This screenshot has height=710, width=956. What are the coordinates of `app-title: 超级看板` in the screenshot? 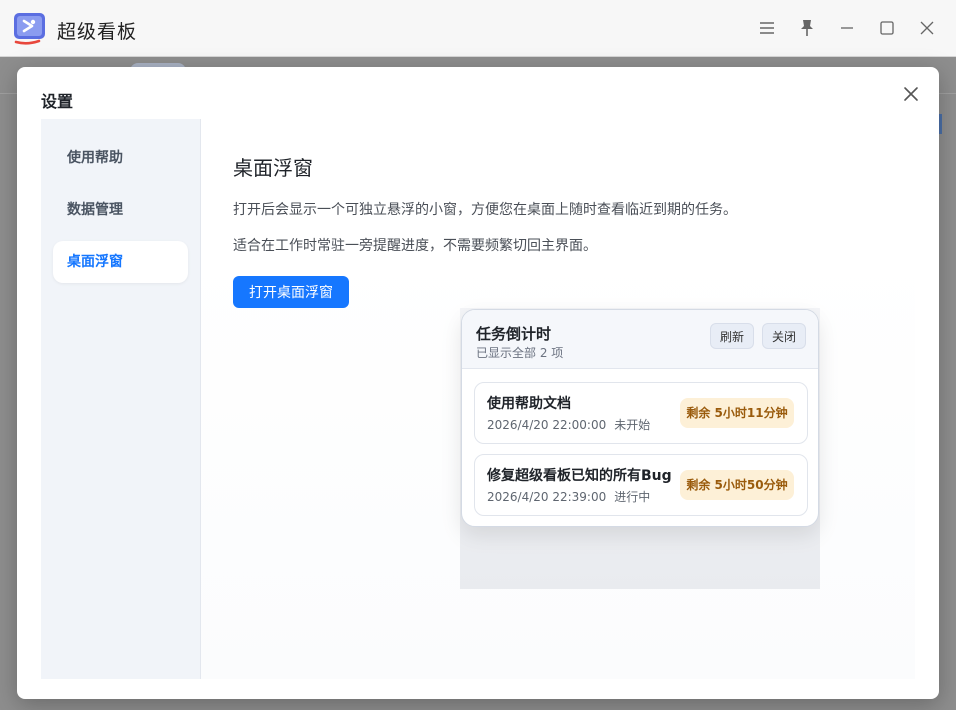 It's located at (97, 32).